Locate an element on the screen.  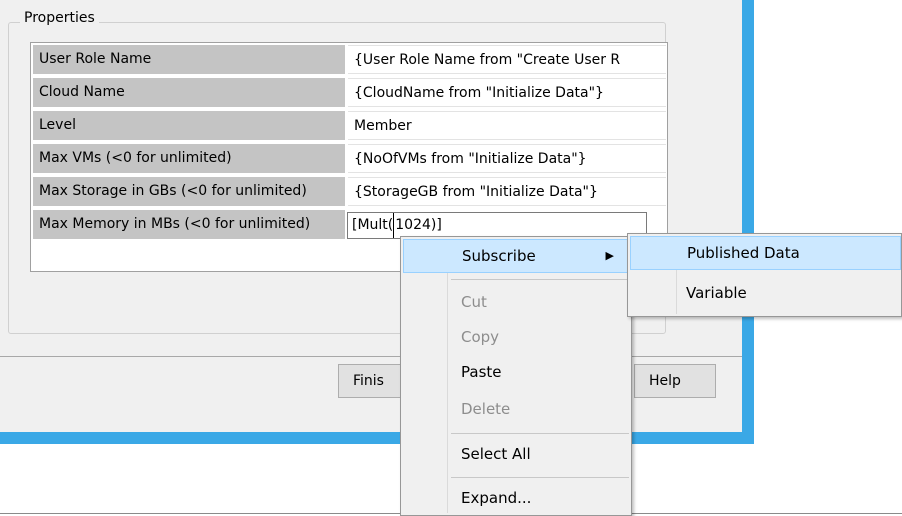
group-title: Properties is located at coordinates (59, 18).